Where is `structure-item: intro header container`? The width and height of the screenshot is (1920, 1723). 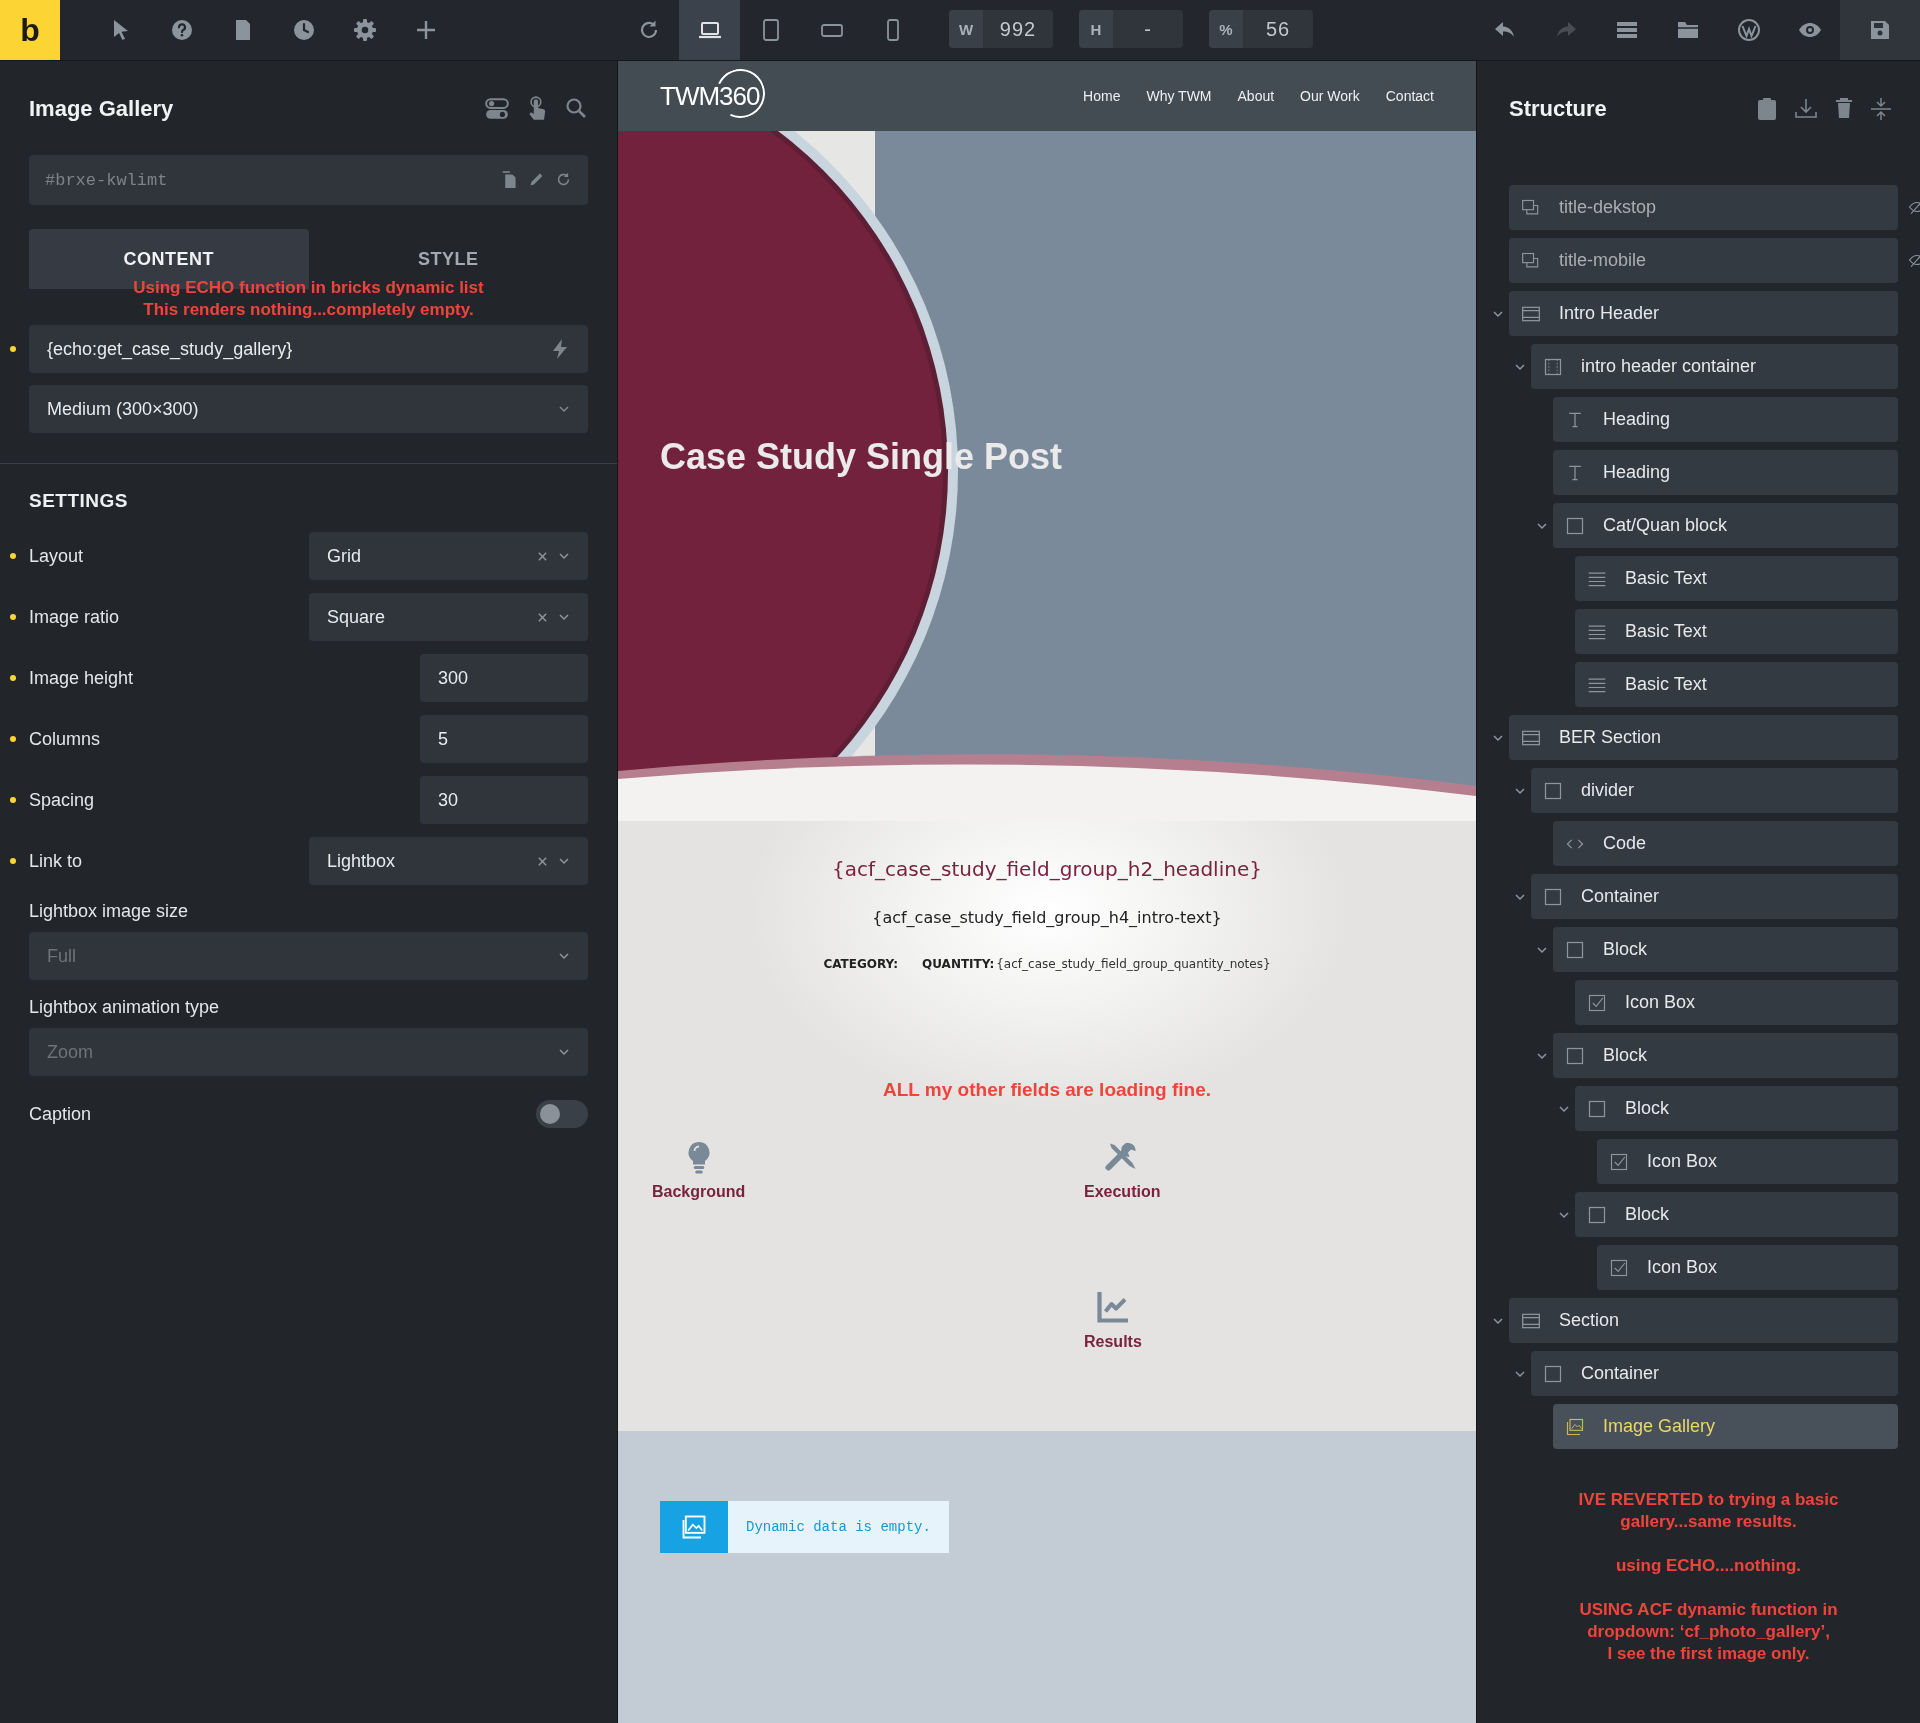 structure-item: intro header container is located at coordinates (1714, 366).